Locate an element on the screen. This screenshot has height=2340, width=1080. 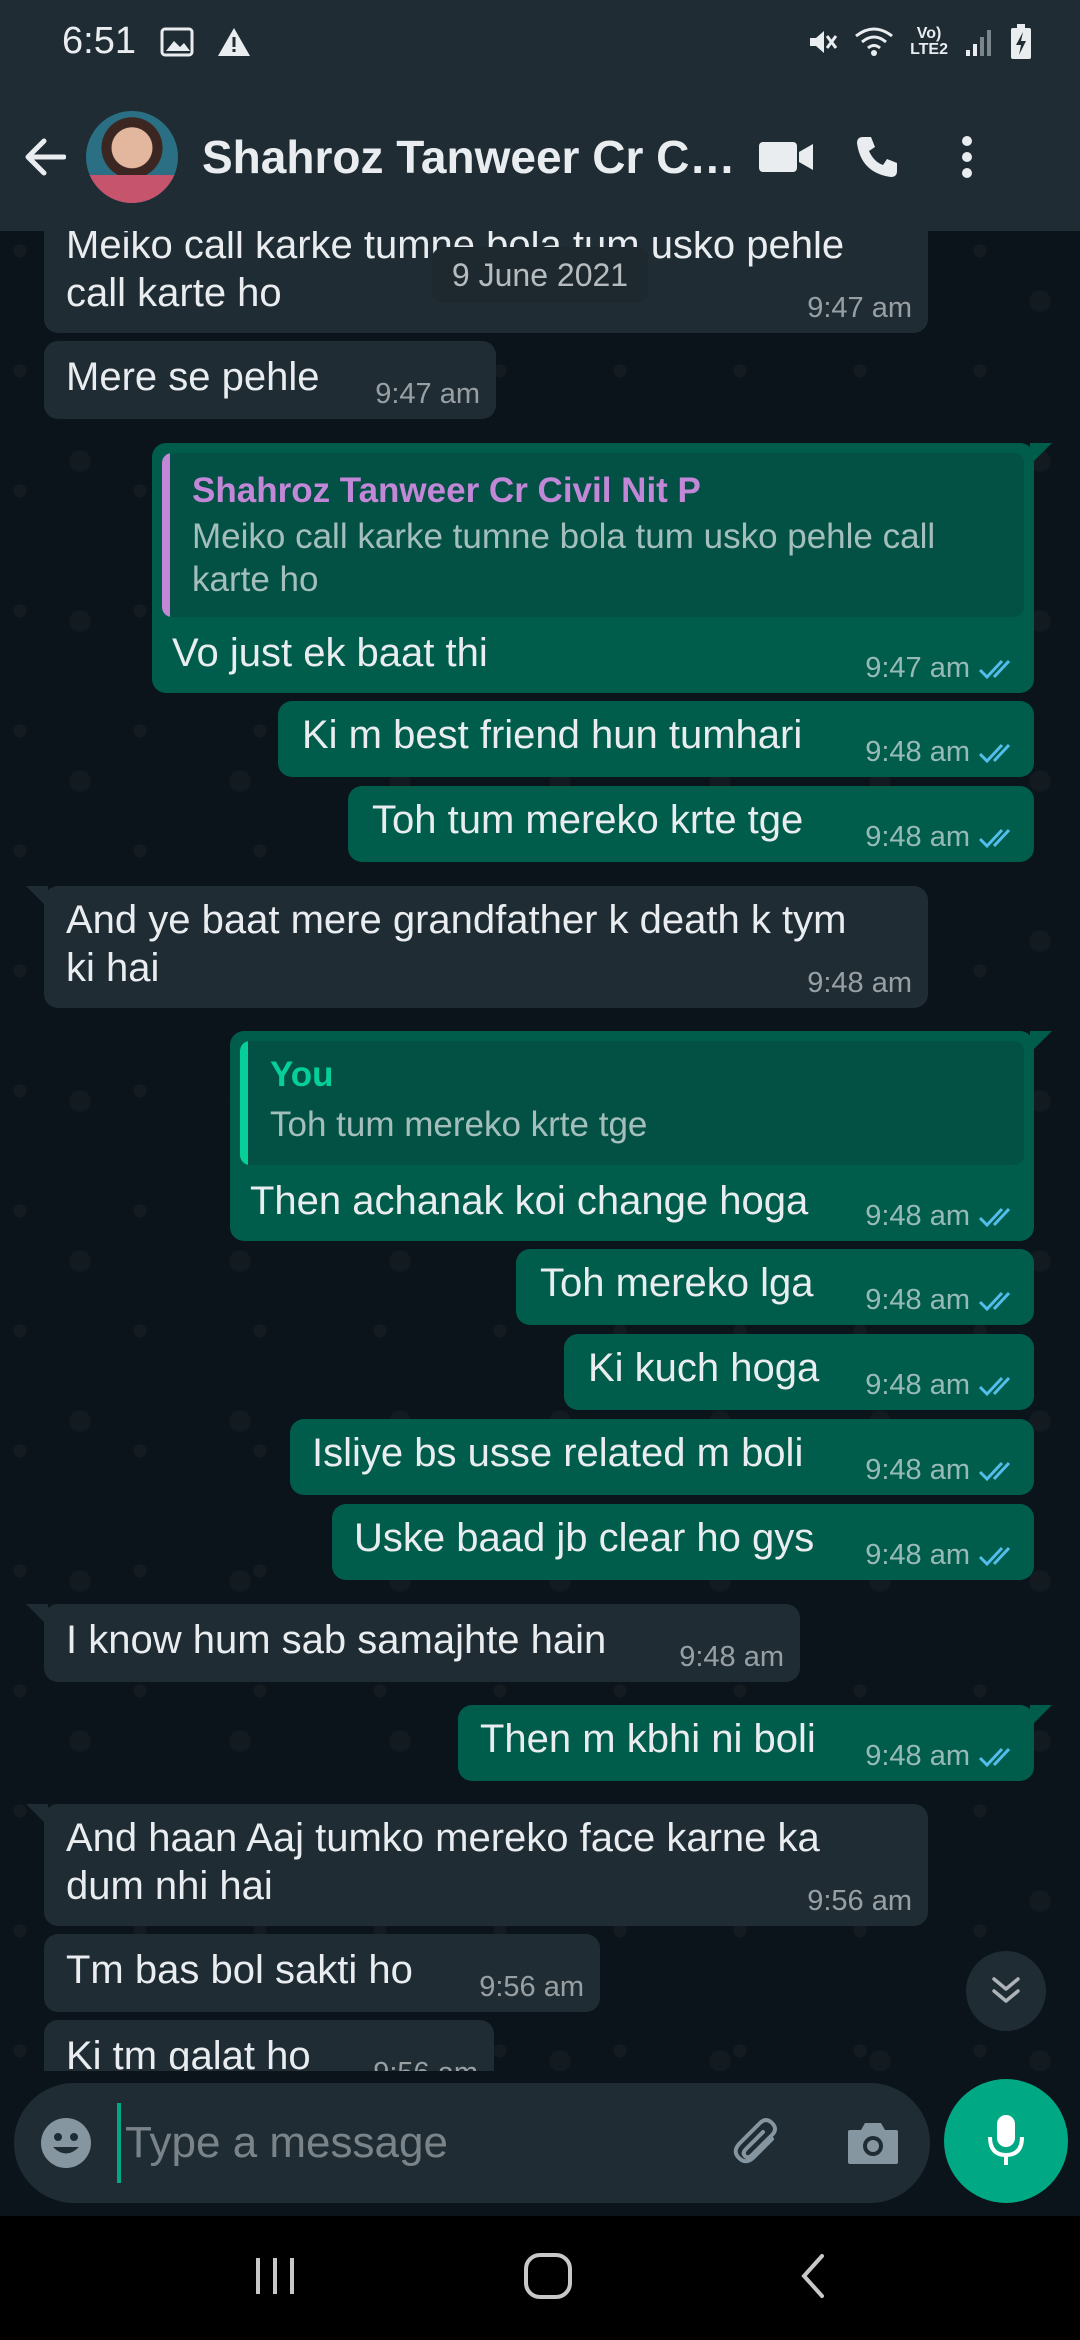
emoji-button is located at coordinates (65, 2143).